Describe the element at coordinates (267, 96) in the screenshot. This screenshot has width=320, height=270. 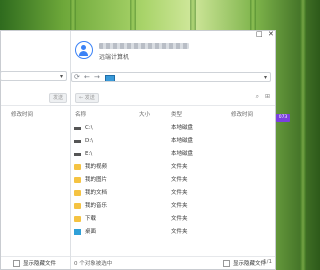
I see `new-folder-icon: ⊞` at that location.